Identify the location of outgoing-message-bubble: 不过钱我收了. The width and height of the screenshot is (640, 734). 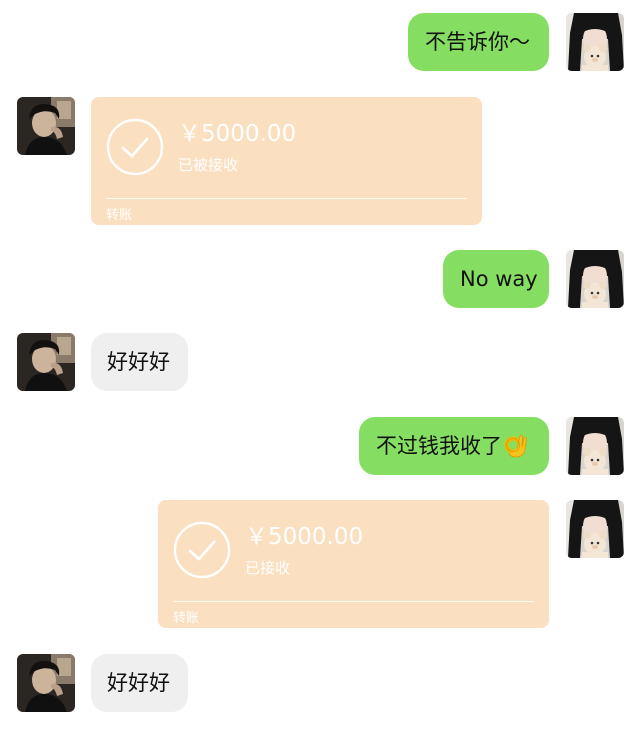
(454, 446).